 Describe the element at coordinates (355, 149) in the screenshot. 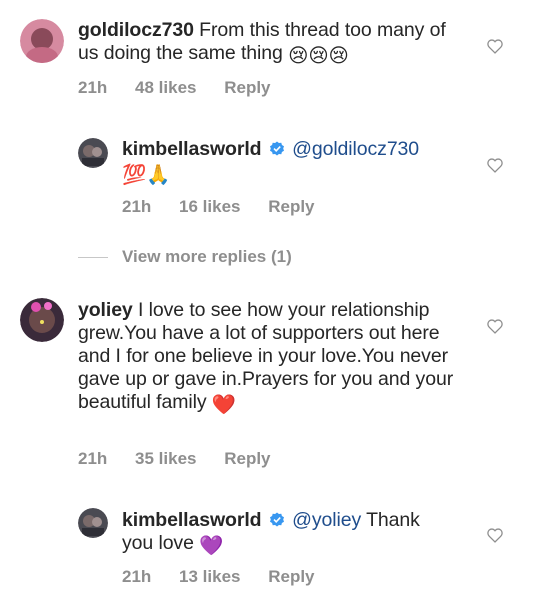

I see `mention-link: @goldilocz730` at that location.